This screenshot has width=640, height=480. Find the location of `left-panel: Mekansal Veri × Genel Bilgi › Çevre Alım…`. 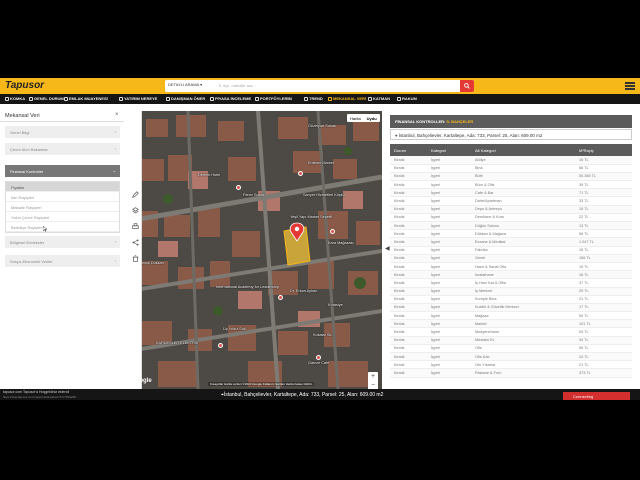

left-panel: Mekansal Veri × Genel Bilgi › Çevre Alım… is located at coordinates (62, 190).